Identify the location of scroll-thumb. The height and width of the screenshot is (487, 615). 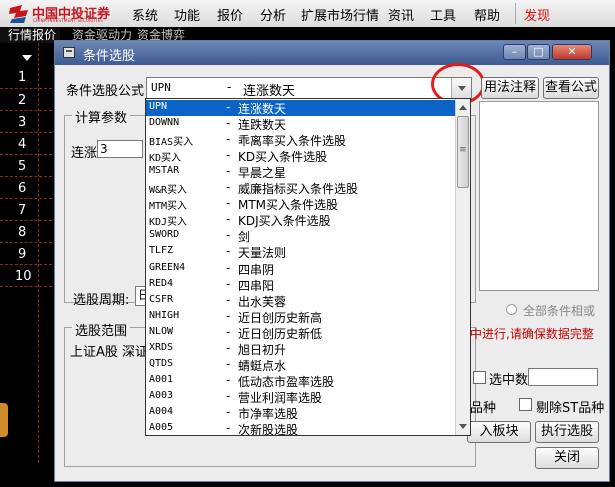
(463, 152).